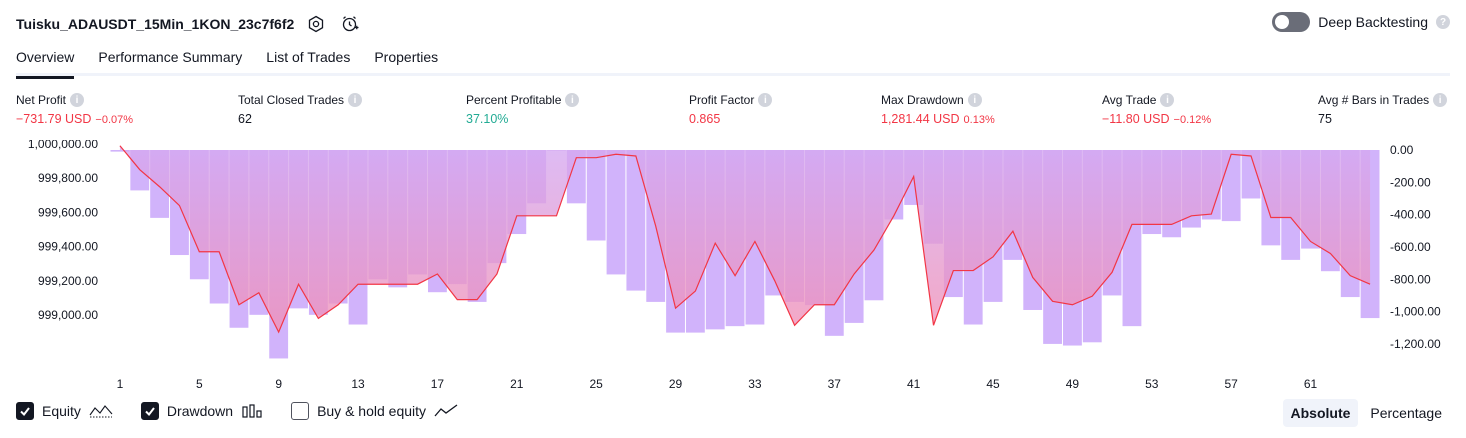 The width and height of the screenshot is (1466, 438). I want to click on right-axis-tick: 0.00, so click(1402, 150).